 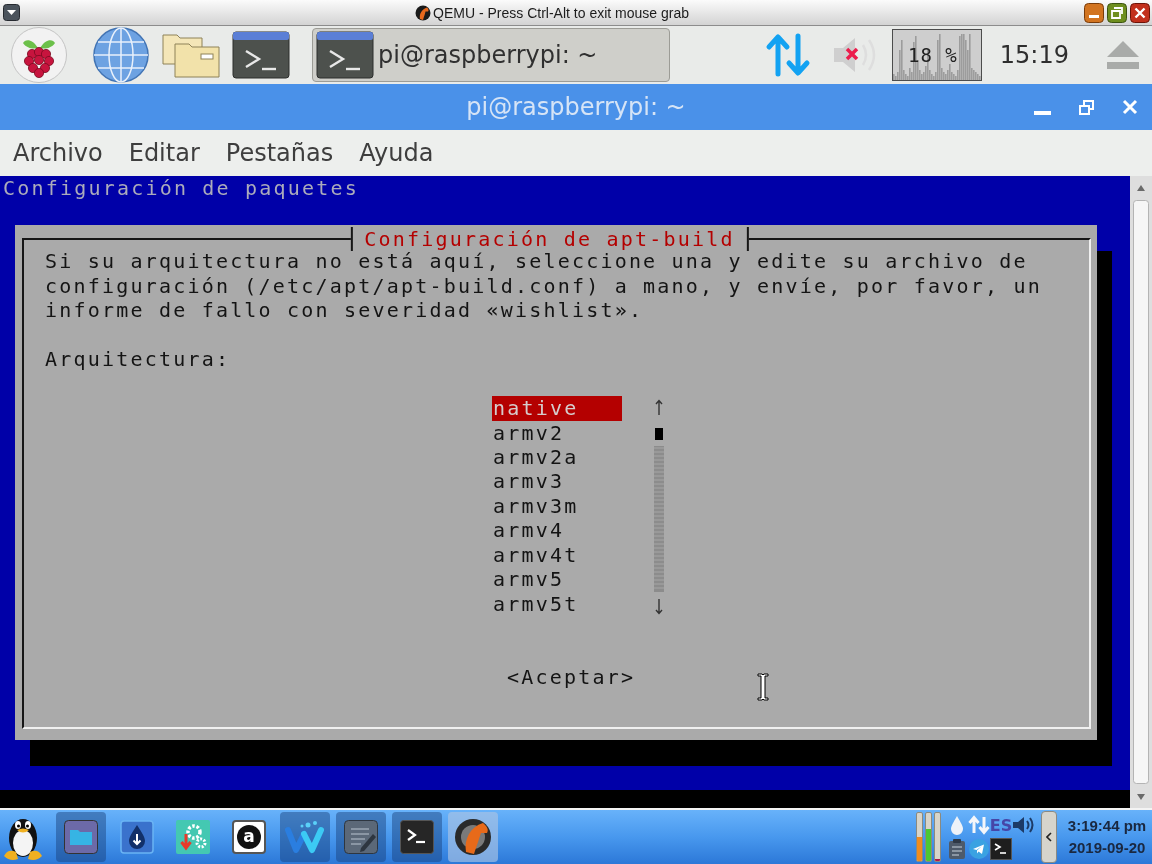 What do you see at coordinates (979, 849) in the screenshot?
I see `paper-plane-icon` at bounding box center [979, 849].